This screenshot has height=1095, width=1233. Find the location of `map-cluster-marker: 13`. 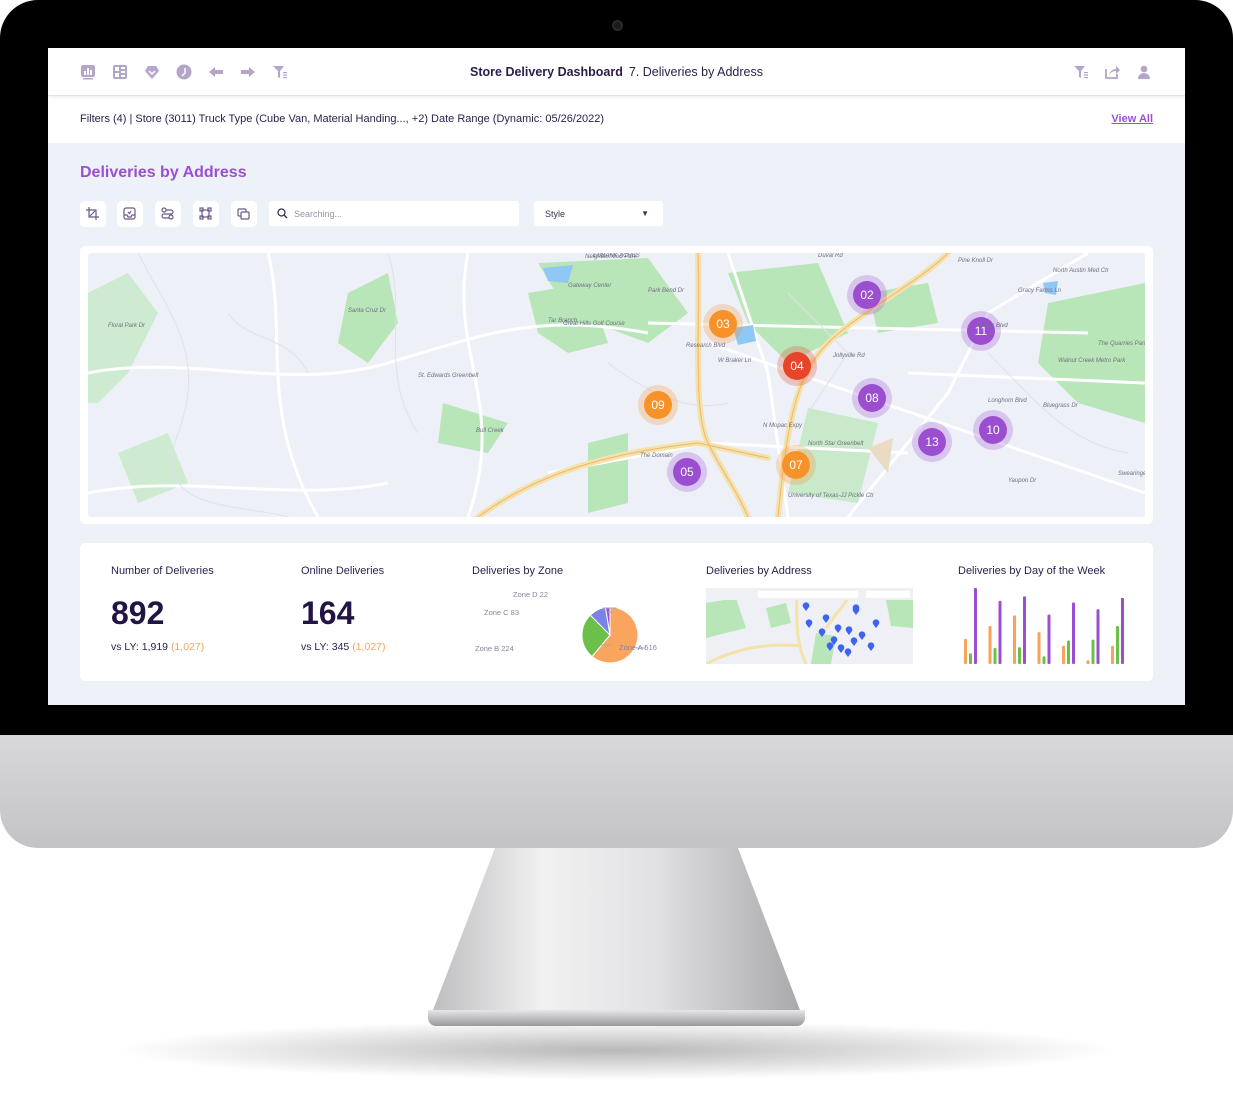

map-cluster-marker: 13 is located at coordinates (932, 442).